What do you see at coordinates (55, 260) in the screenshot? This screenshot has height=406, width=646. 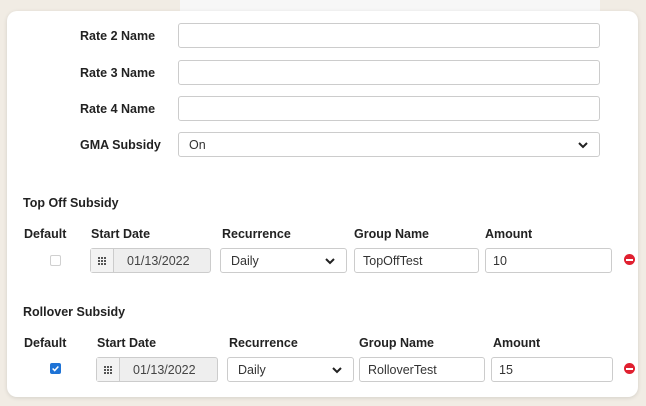 I see `top-off-default-checkbox` at bounding box center [55, 260].